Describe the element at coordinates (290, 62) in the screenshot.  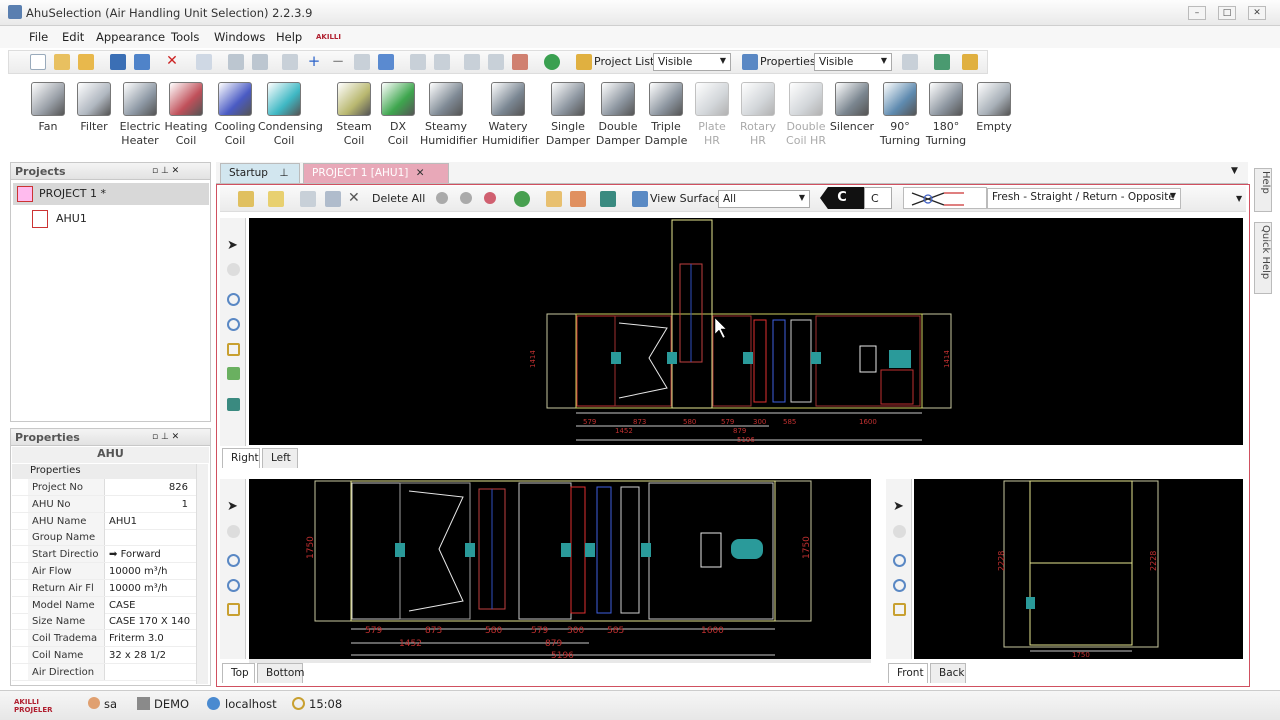
I see `tool-c-icon` at that location.